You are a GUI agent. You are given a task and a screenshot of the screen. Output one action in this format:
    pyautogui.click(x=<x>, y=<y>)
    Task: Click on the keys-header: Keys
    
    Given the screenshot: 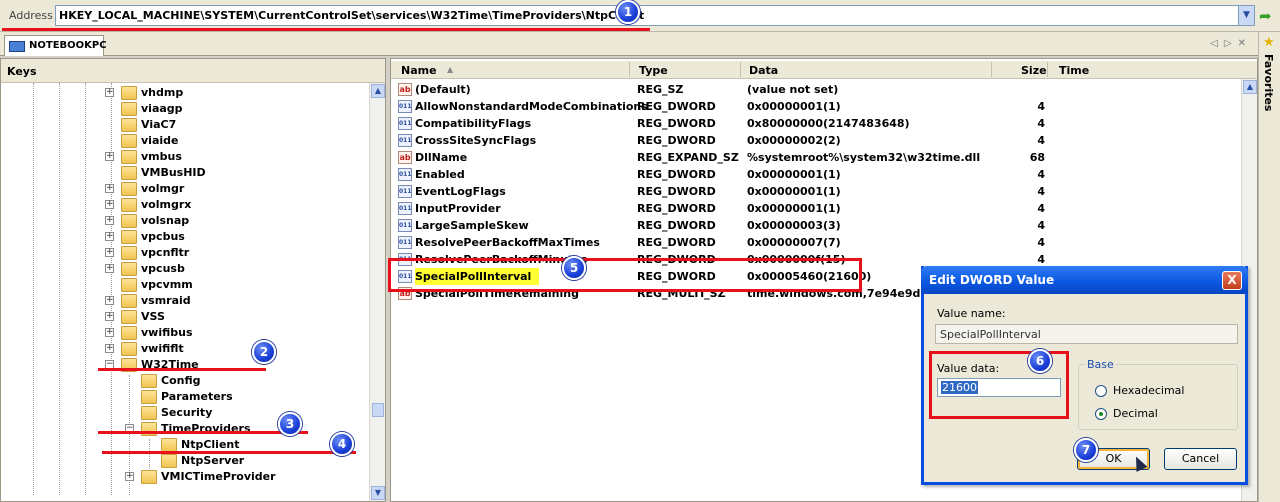 What is the action you would take?
    pyautogui.click(x=193, y=71)
    